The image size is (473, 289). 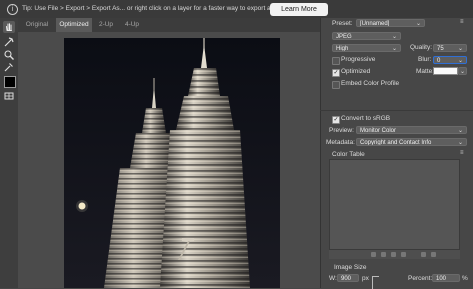 I want to click on preset-select: [Unnamed] ⌄, so click(x=390, y=23).